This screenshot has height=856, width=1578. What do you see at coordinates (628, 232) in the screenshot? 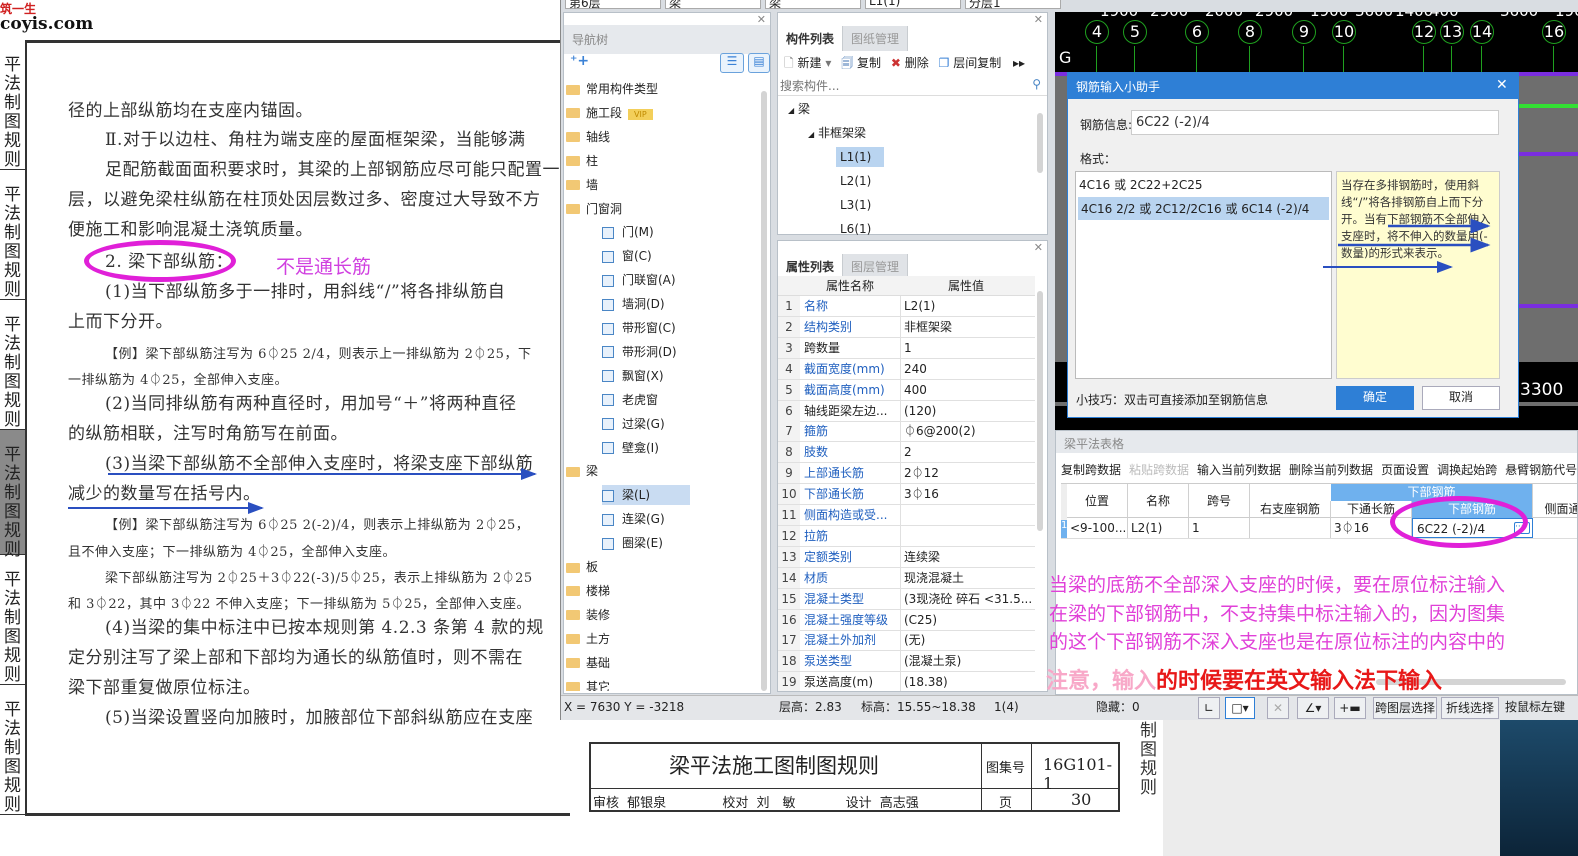
I see `nav-item: 门(M)` at bounding box center [628, 232].